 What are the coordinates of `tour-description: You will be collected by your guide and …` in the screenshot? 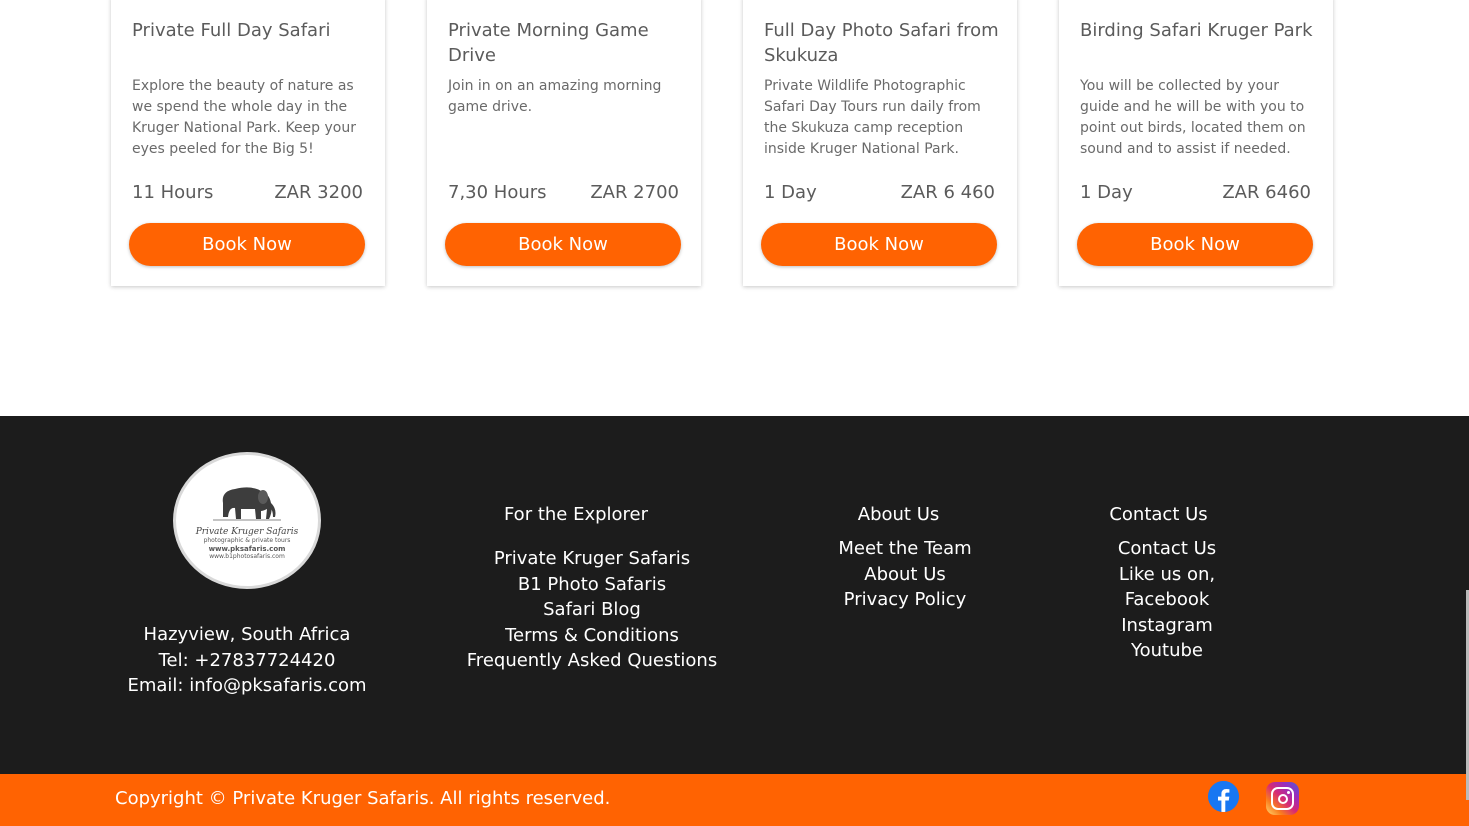 It's located at (1193, 117).